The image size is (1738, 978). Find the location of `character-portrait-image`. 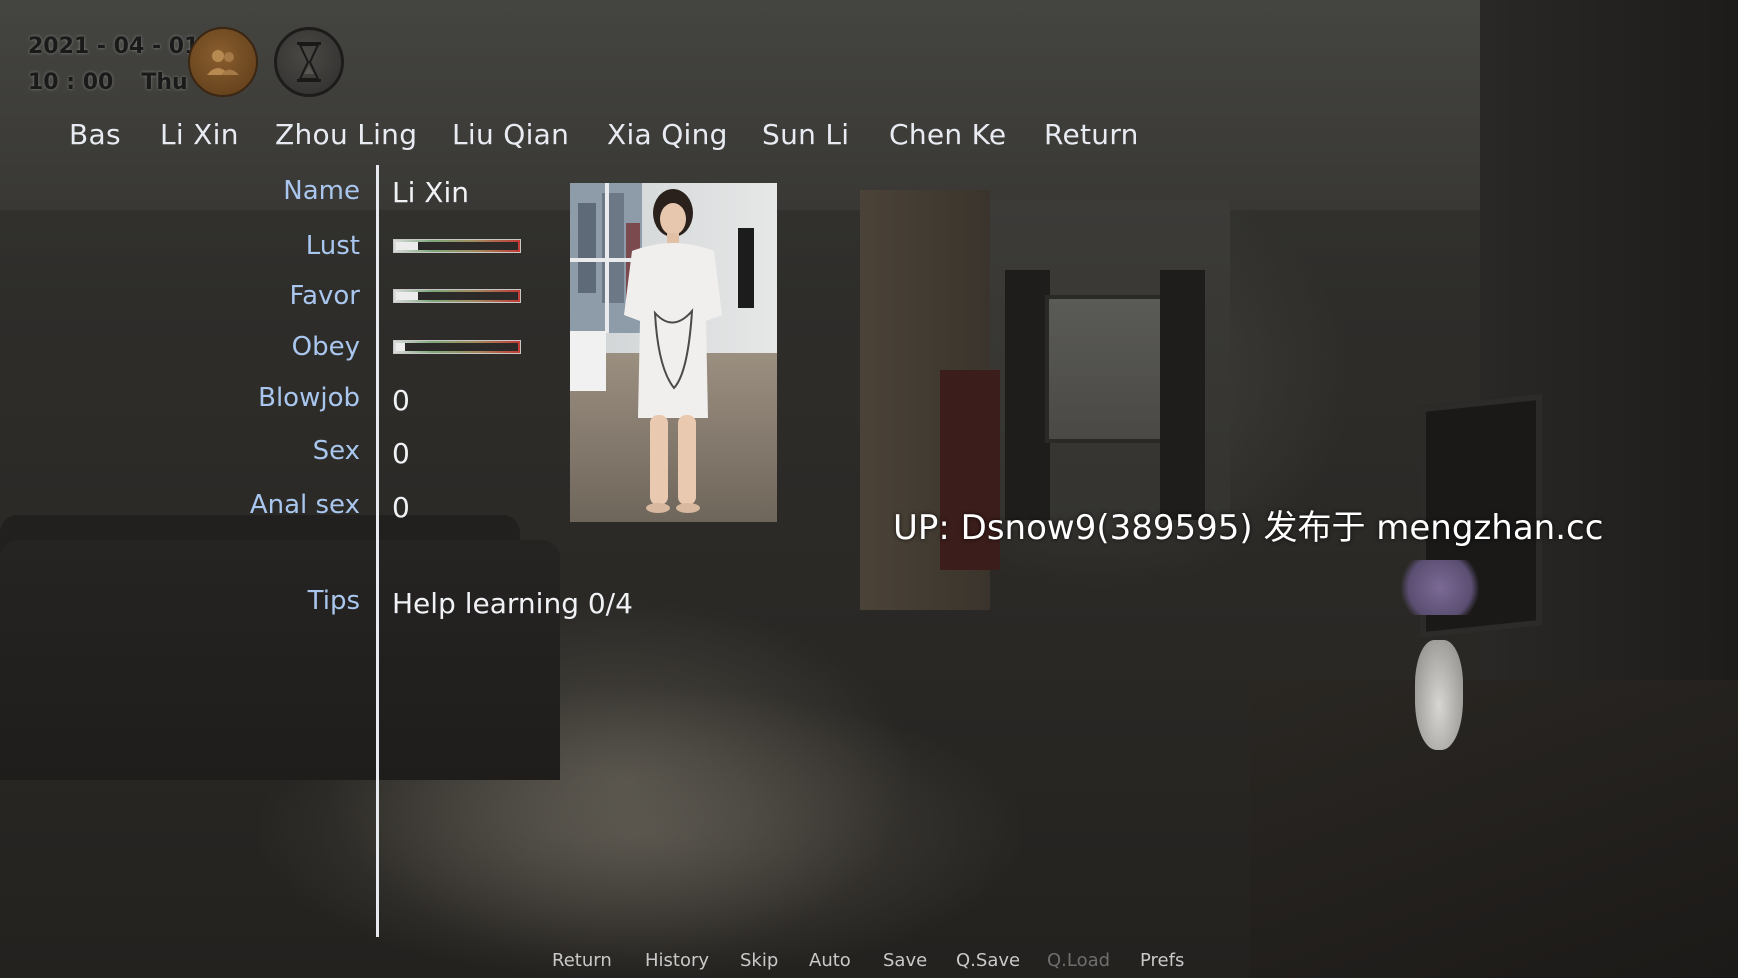

character-portrait-image is located at coordinates (673, 352).